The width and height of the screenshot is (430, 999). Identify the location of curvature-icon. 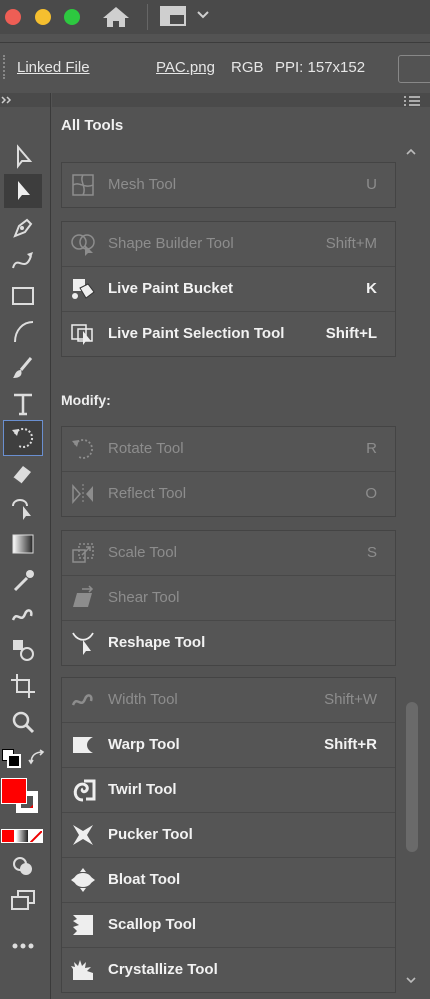
(22, 260).